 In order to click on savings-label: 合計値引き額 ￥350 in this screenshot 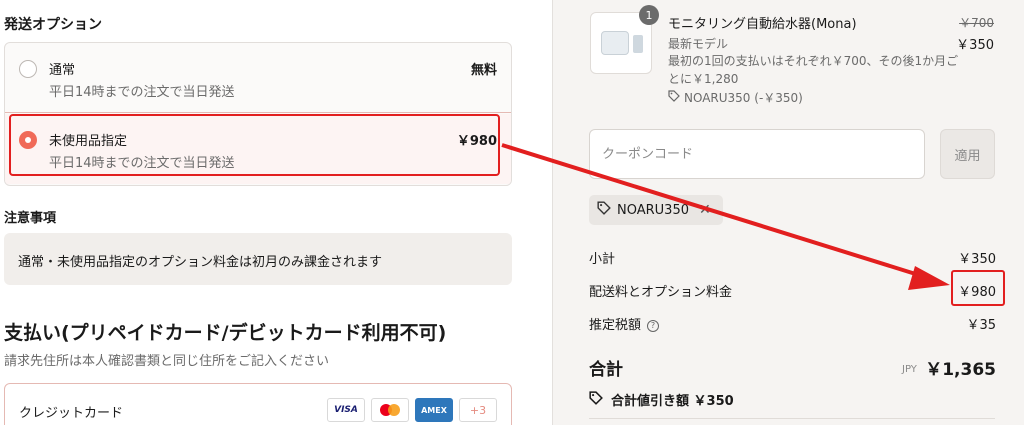, I will do `click(672, 401)`.